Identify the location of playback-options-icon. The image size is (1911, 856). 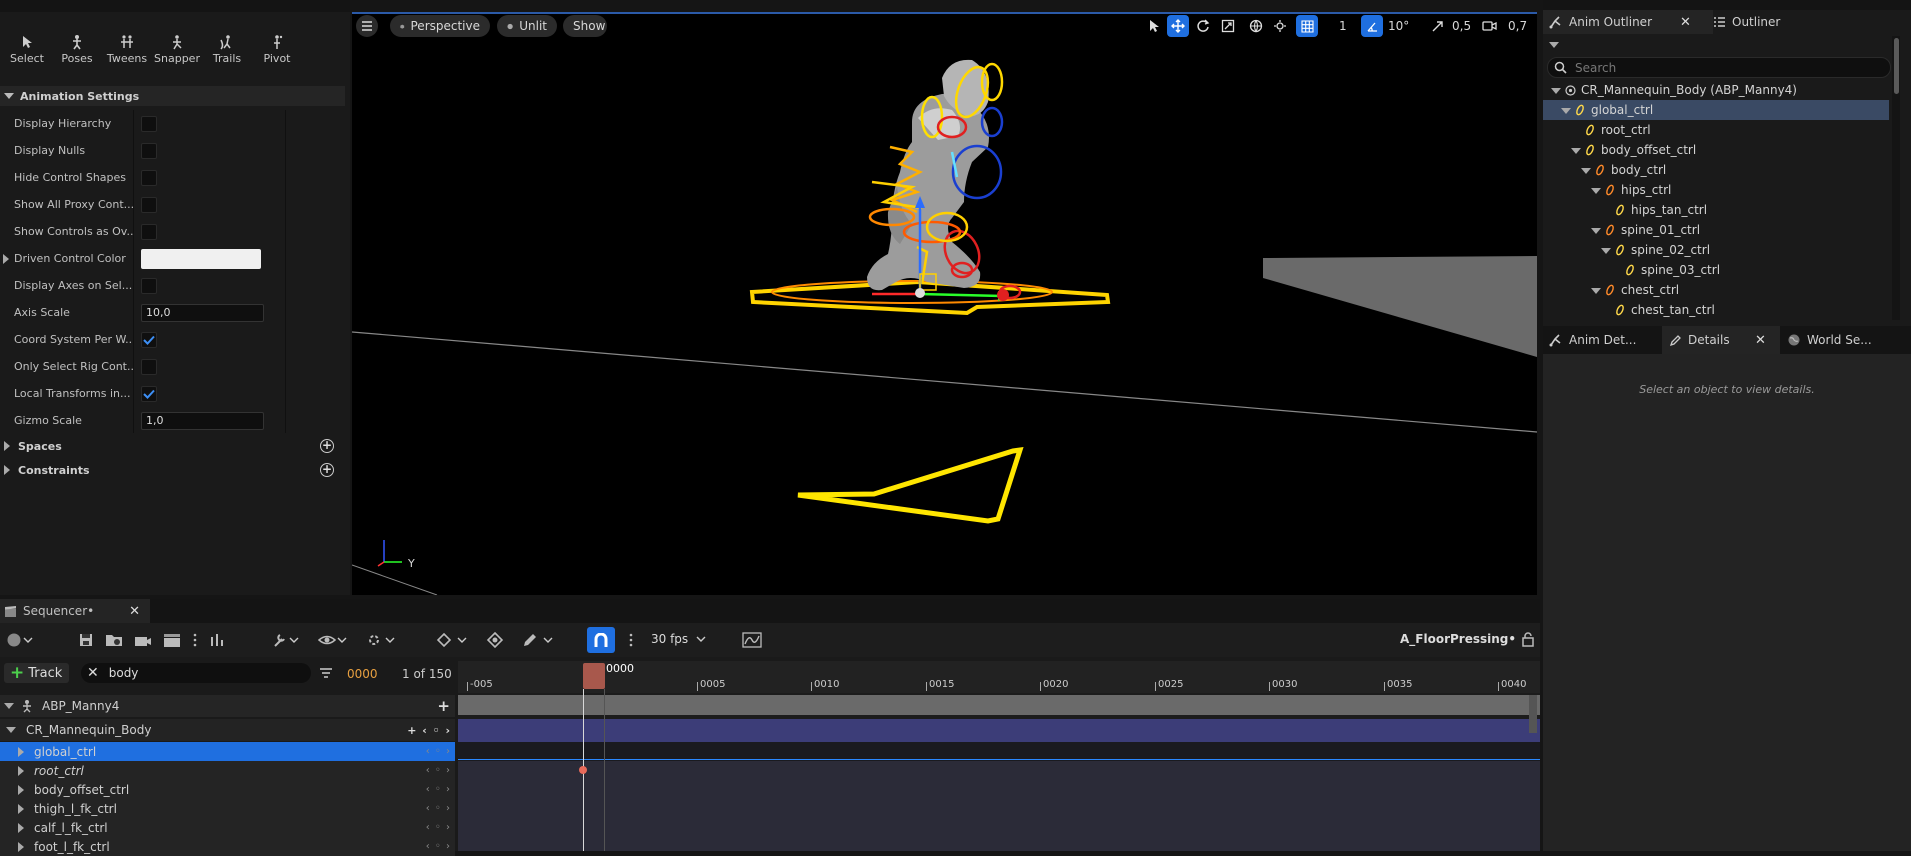
(218, 640).